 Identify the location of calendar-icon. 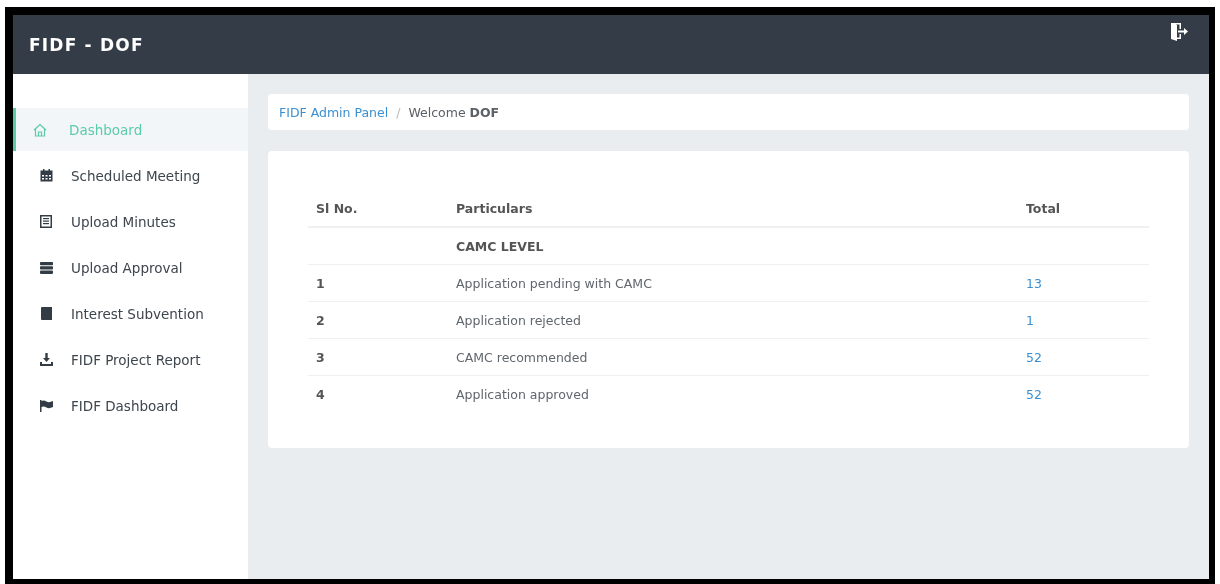
(46, 175).